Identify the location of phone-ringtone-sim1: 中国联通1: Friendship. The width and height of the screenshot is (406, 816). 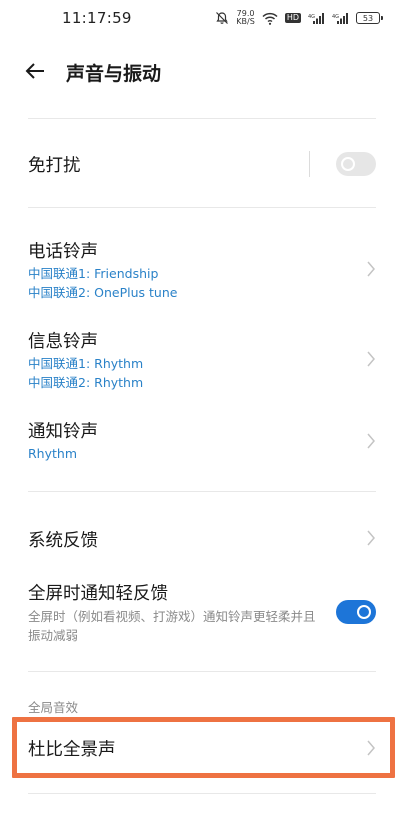
(93, 273).